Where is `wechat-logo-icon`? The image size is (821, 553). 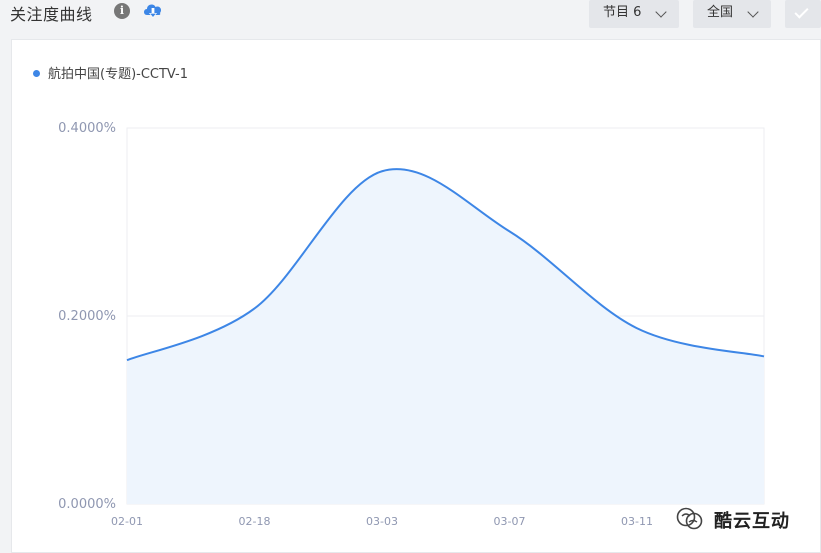
wechat-logo-icon is located at coordinates (689, 518).